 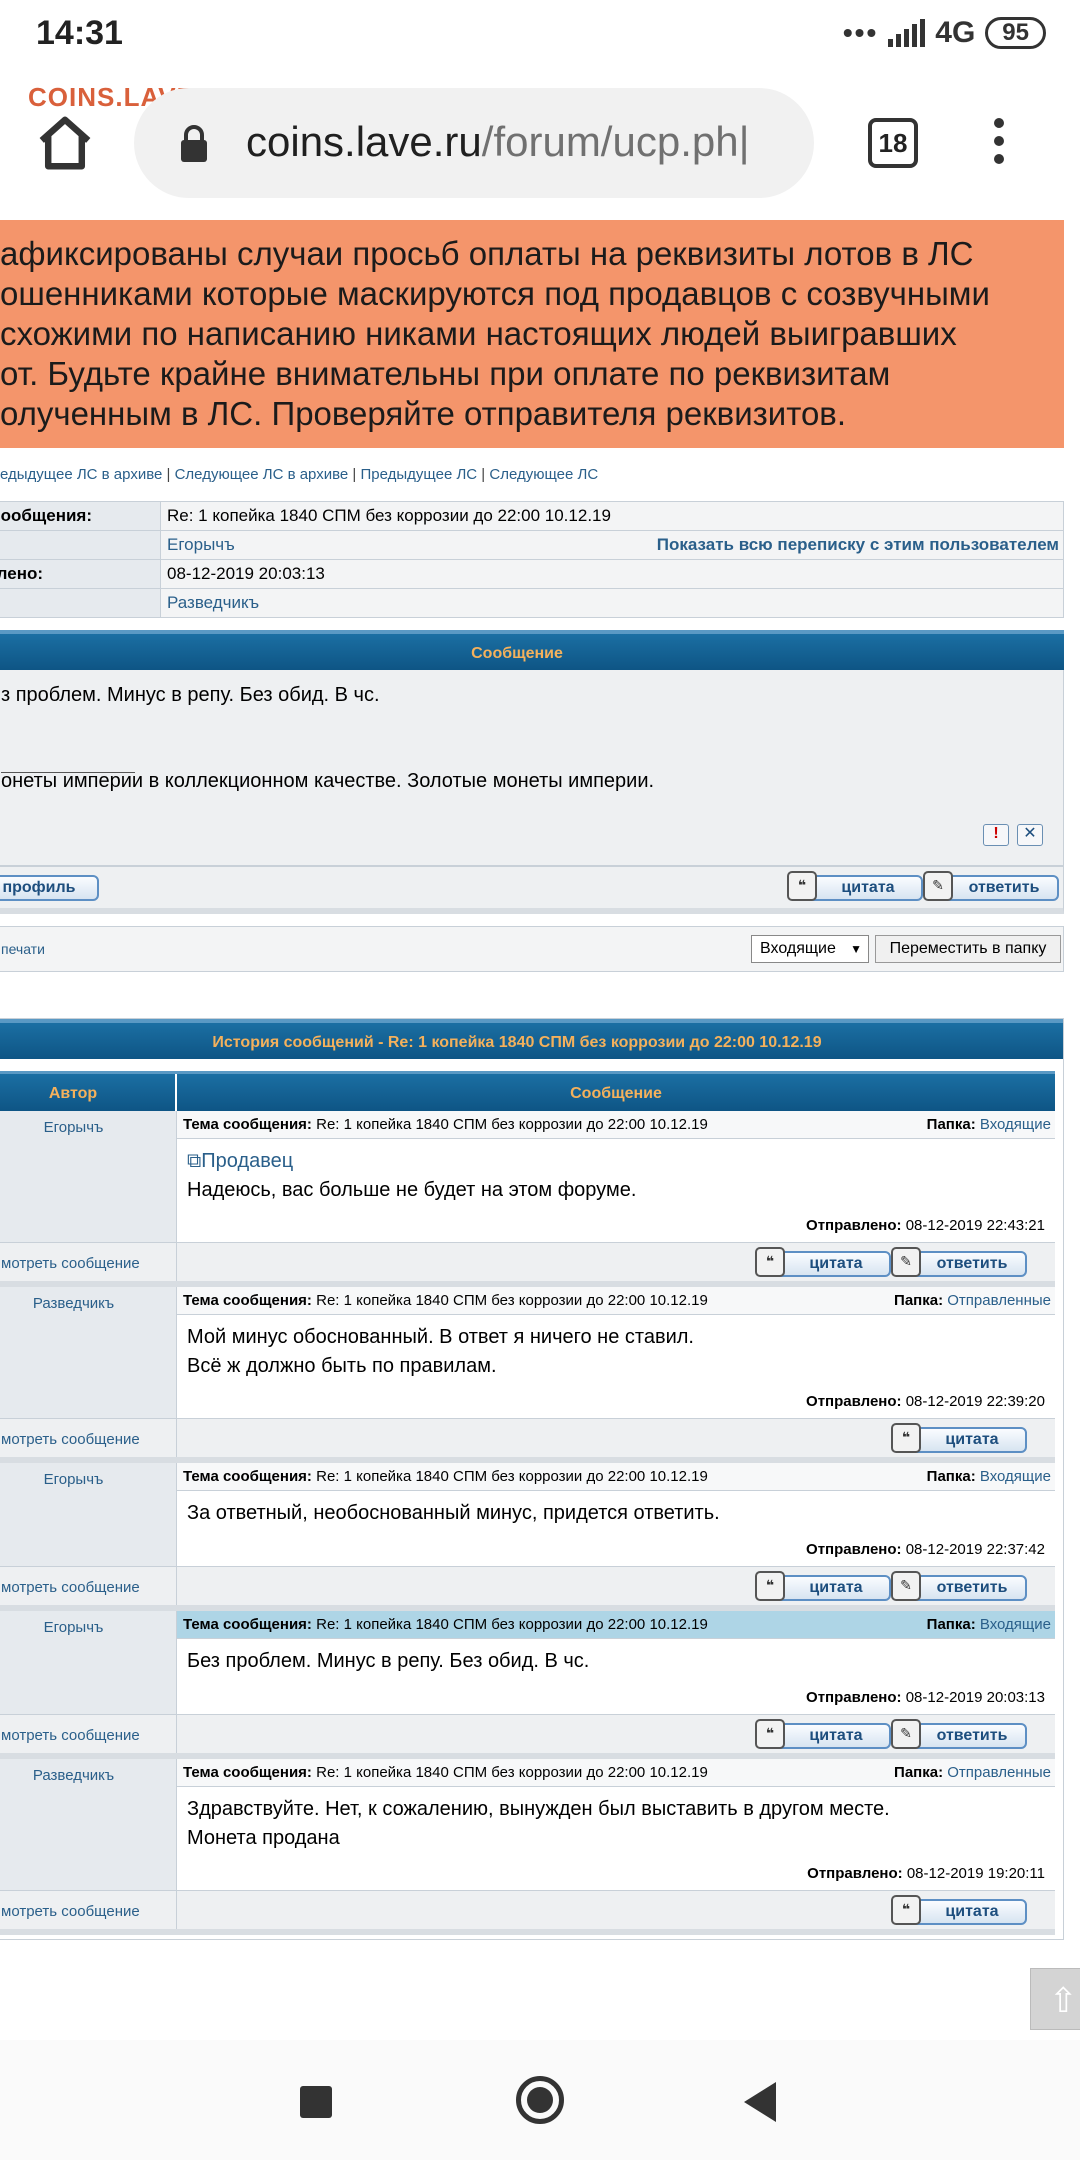 What do you see at coordinates (81, 474) in the screenshot?
I see `prev-archive-link: едыдущее ЛС в архиве` at bounding box center [81, 474].